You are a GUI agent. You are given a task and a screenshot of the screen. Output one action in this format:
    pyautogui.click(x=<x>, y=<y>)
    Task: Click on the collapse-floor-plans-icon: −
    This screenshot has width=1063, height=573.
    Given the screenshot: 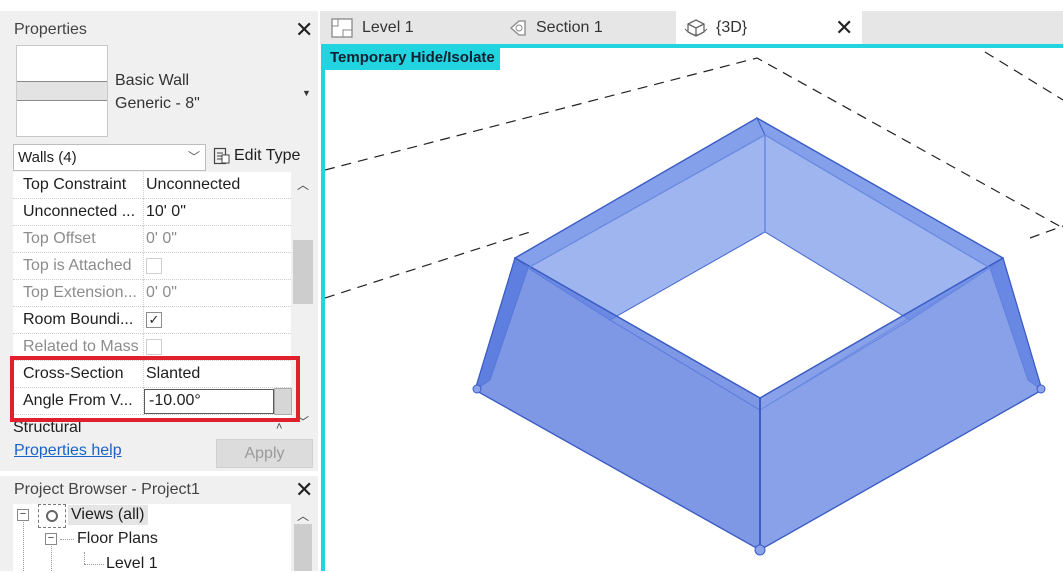 What is the action you would take?
    pyautogui.click(x=51, y=539)
    